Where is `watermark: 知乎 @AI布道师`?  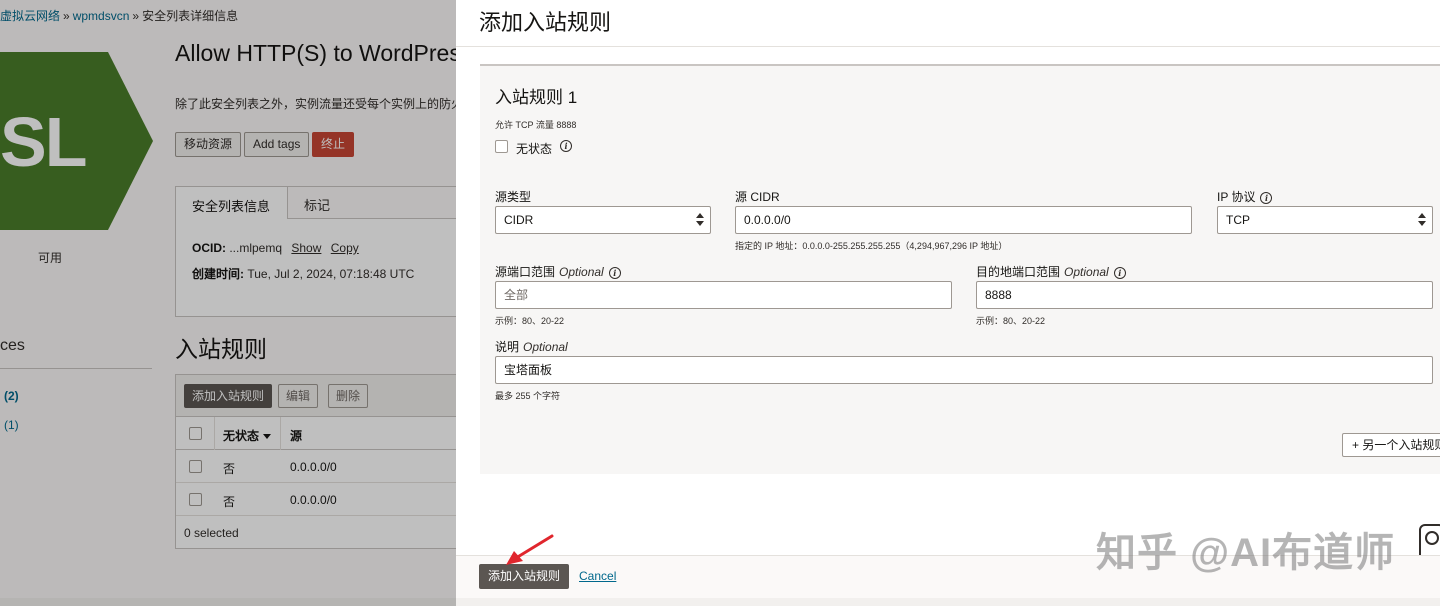 watermark: 知乎 @AI布道师 is located at coordinates (1246, 553).